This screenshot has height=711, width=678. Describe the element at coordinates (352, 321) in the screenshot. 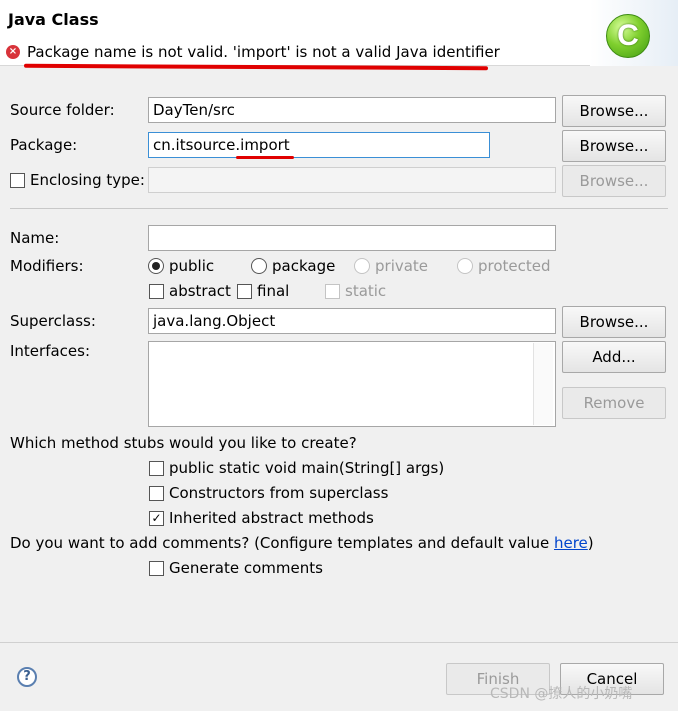

I see `superclass-field: java.lang.Object` at that location.